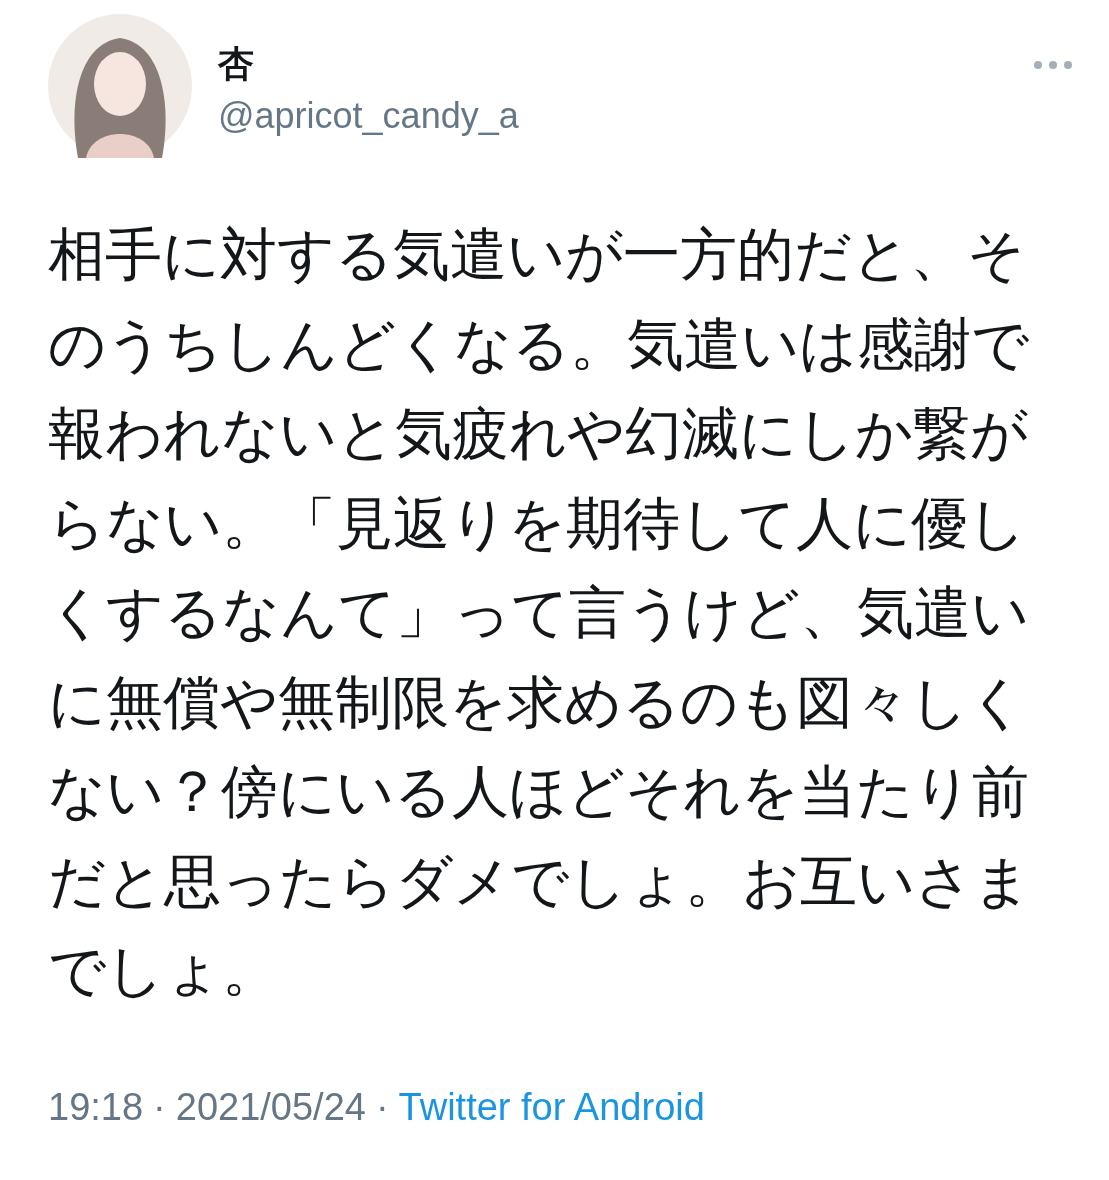  I want to click on source-link: Twitter for Android, so click(551, 1107).